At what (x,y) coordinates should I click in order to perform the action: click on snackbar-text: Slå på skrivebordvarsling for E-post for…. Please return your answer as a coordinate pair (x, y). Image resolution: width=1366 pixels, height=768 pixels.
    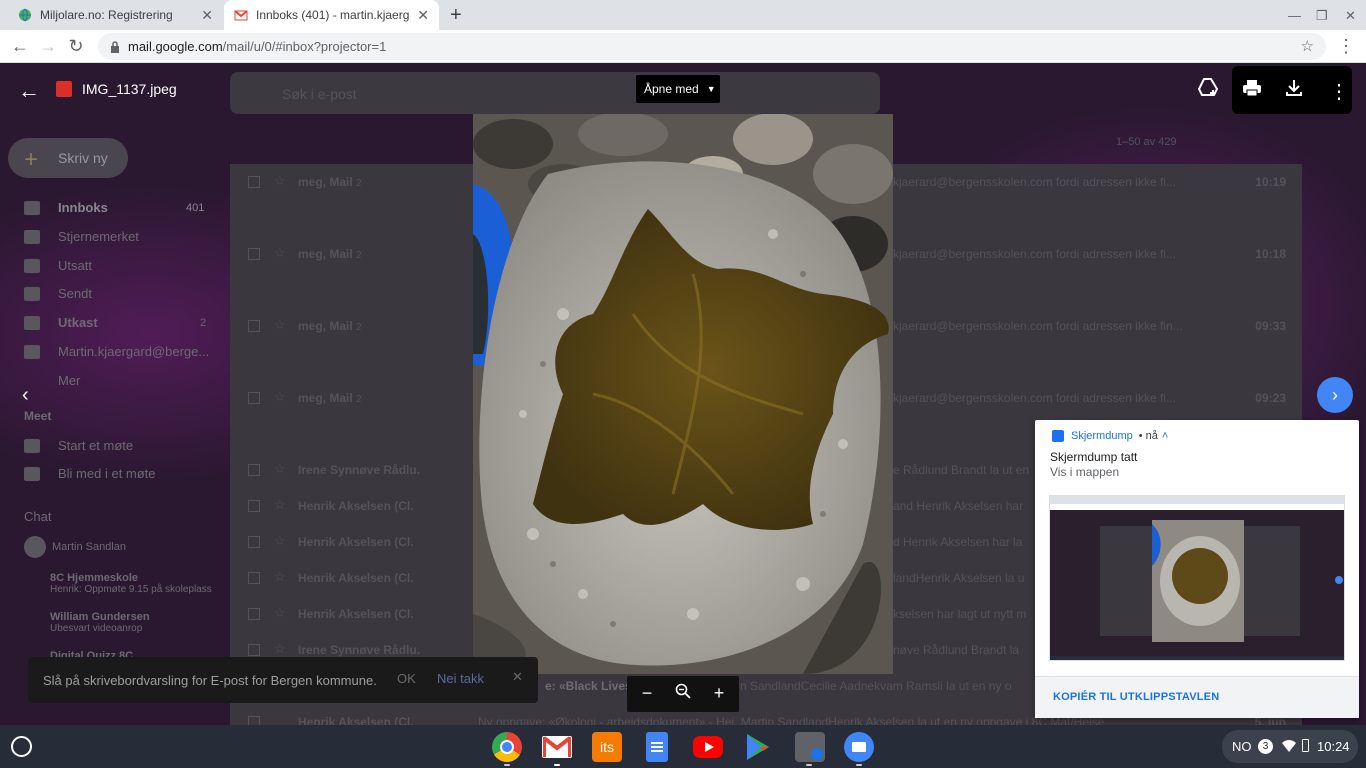
    Looking at the image, I should click on (210, 680).